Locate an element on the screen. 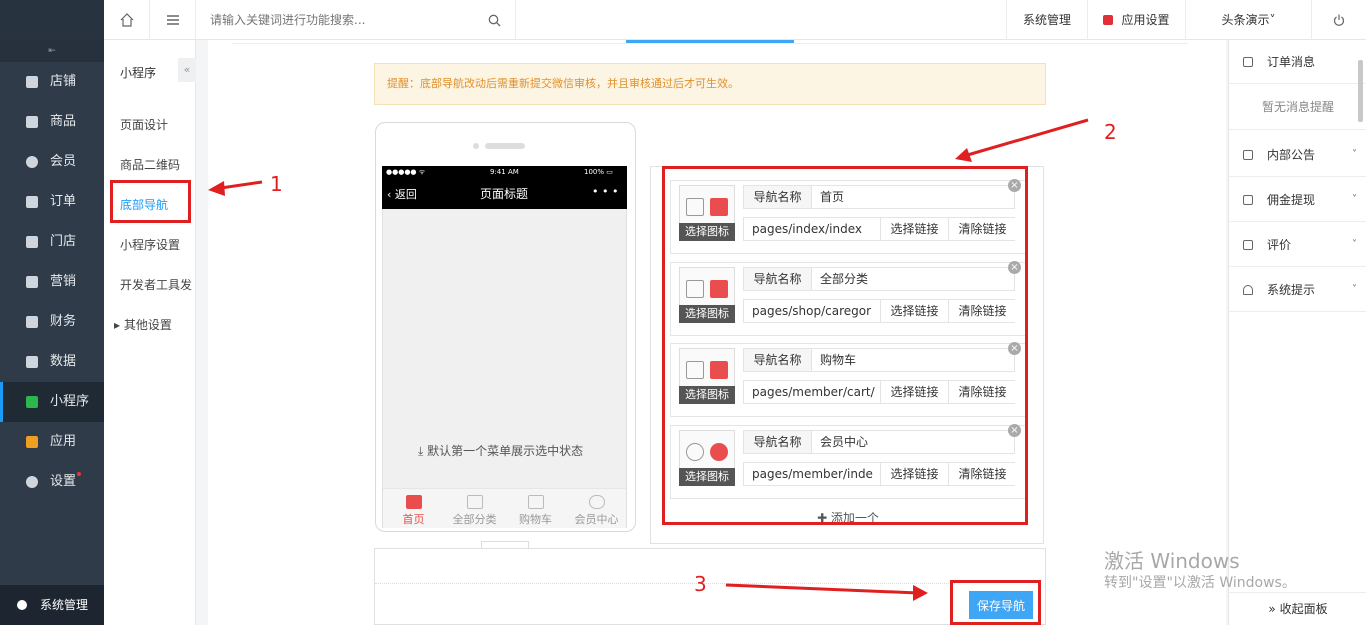 The image size is (1366, 625). commission-item: 佣金提现 ˅ is located at coordinates (1297, 200).